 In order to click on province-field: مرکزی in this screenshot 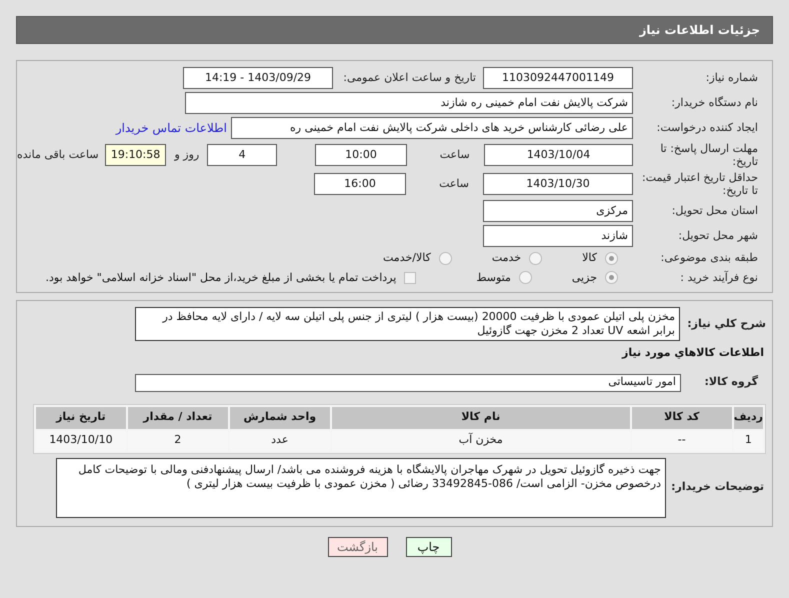, I will do `click(558, 211)`.